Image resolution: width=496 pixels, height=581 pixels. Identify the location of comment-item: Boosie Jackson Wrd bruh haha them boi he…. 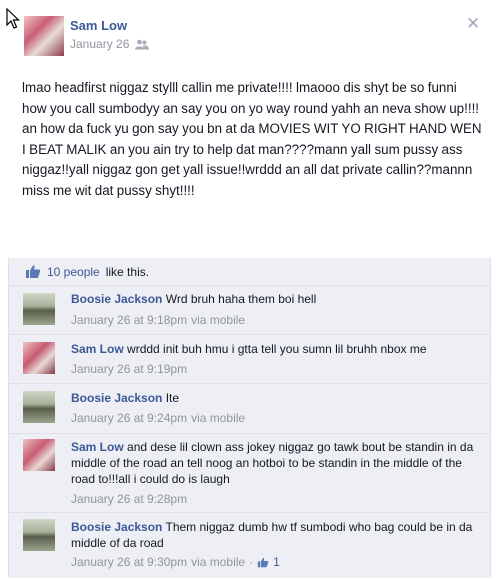
(249, 309).